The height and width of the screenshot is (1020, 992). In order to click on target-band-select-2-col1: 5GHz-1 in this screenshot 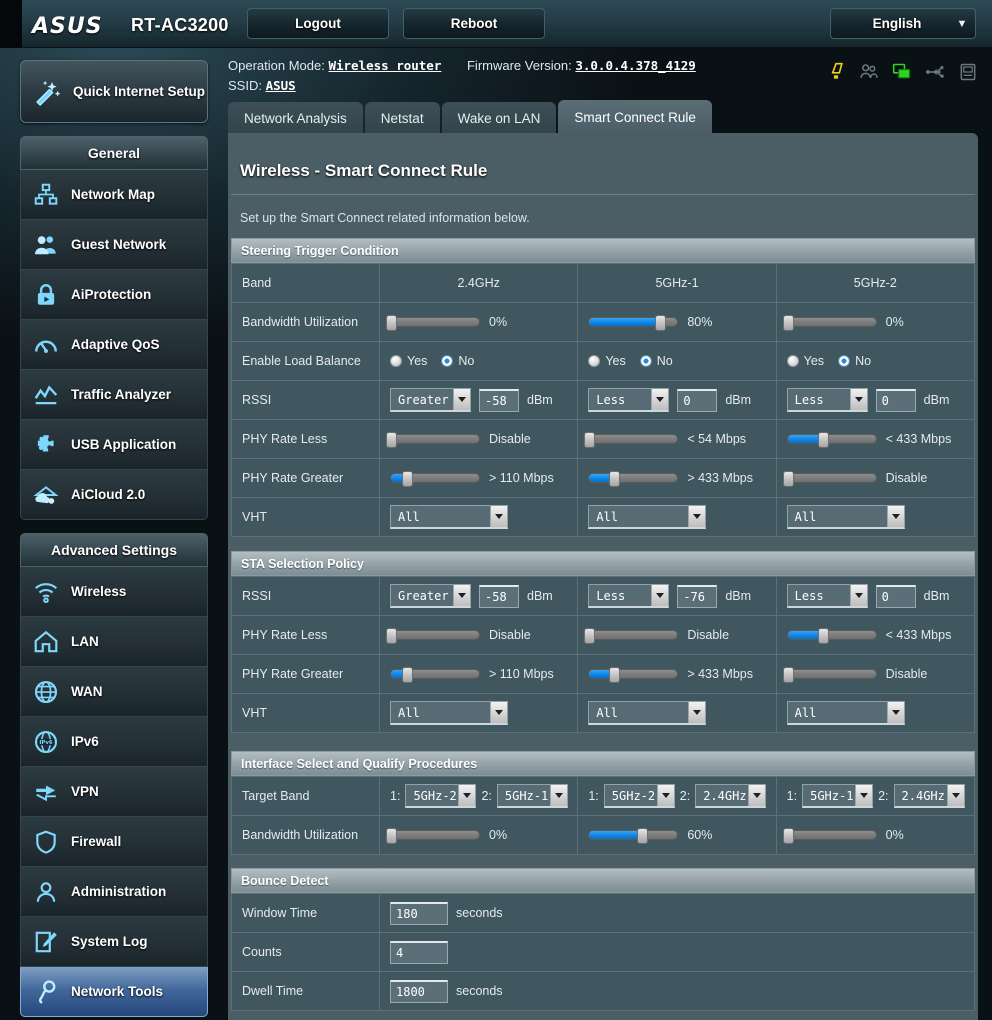, I will do `click(532, 796)`.